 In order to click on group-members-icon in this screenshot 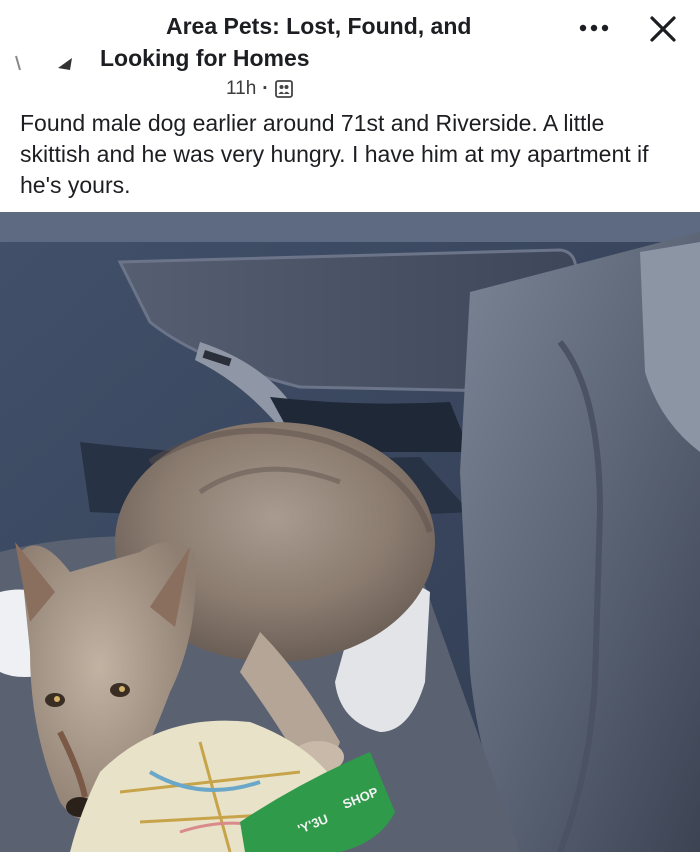, I will do `click(283, 89)`.